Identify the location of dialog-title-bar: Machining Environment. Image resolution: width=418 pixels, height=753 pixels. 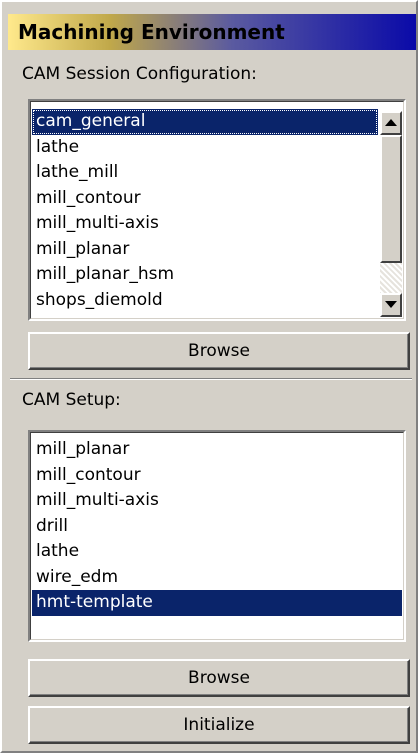
(212, 32).